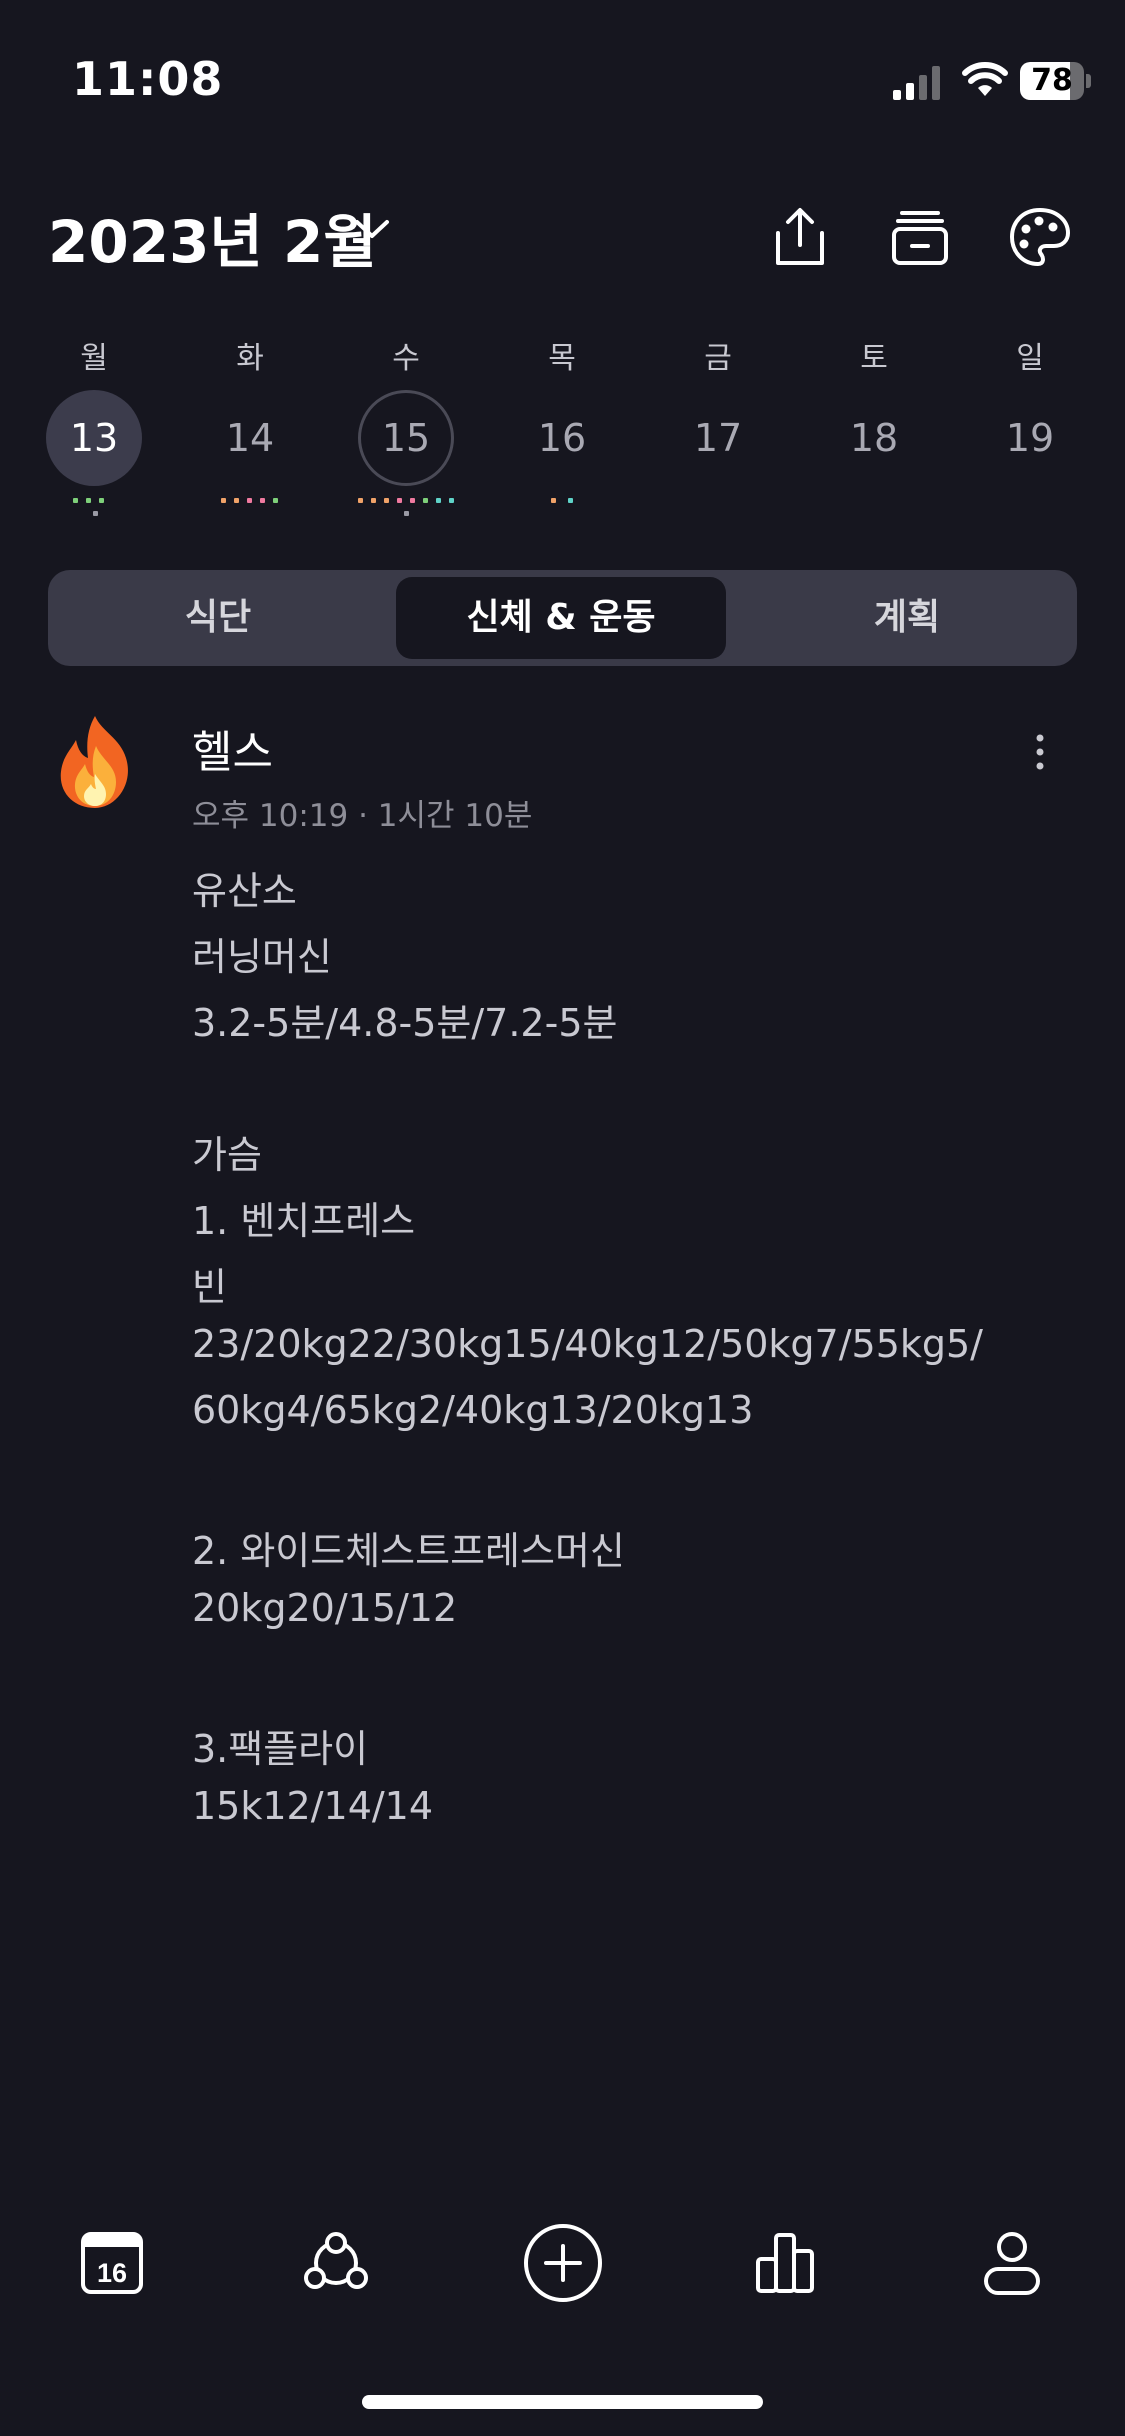 This screenshot has height=2436, width=1125. I want to click on day-19: 19, so click(1030, 438).